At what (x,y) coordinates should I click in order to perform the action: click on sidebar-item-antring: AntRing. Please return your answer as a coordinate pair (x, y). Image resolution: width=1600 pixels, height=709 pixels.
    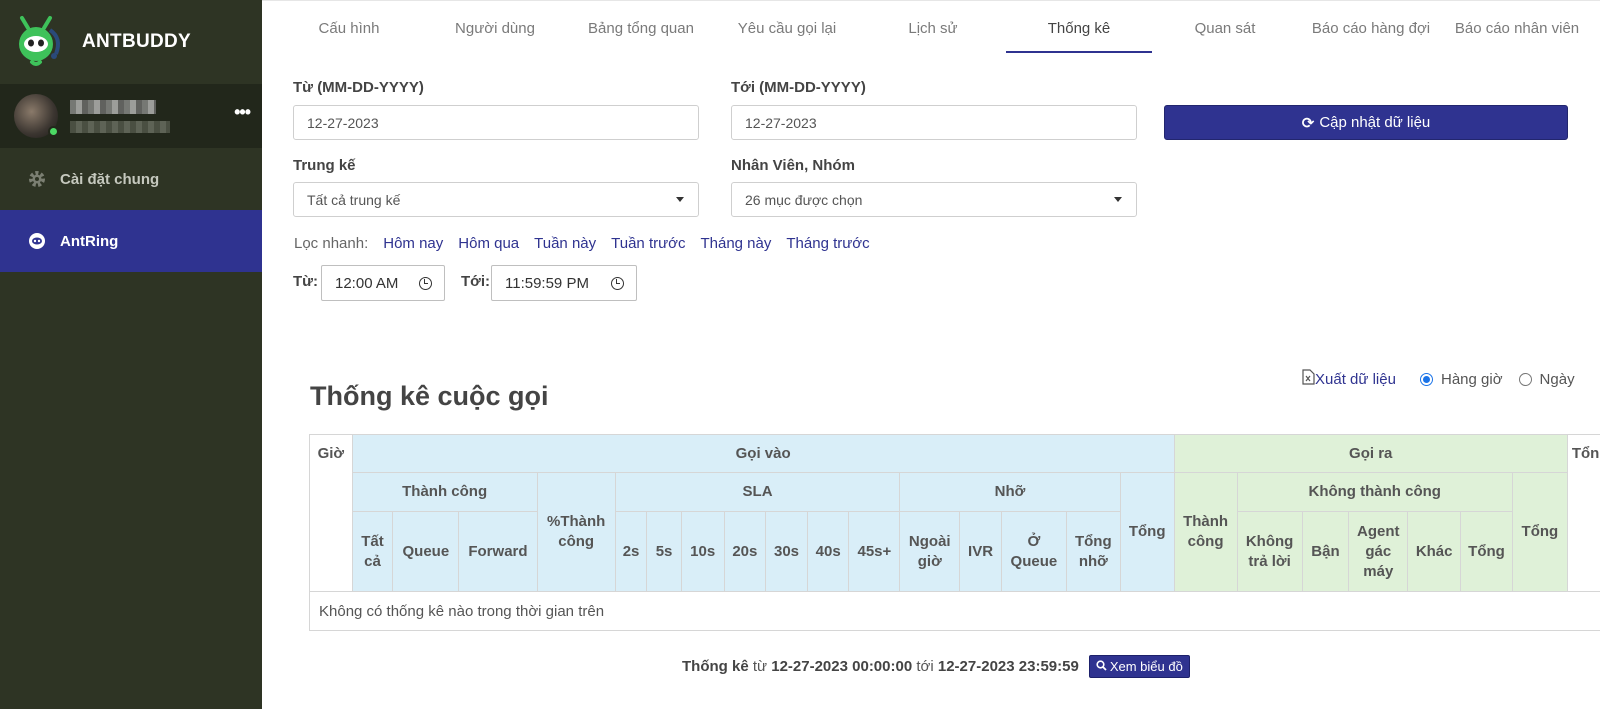
    Looking at the image, I should click on (131, 241).